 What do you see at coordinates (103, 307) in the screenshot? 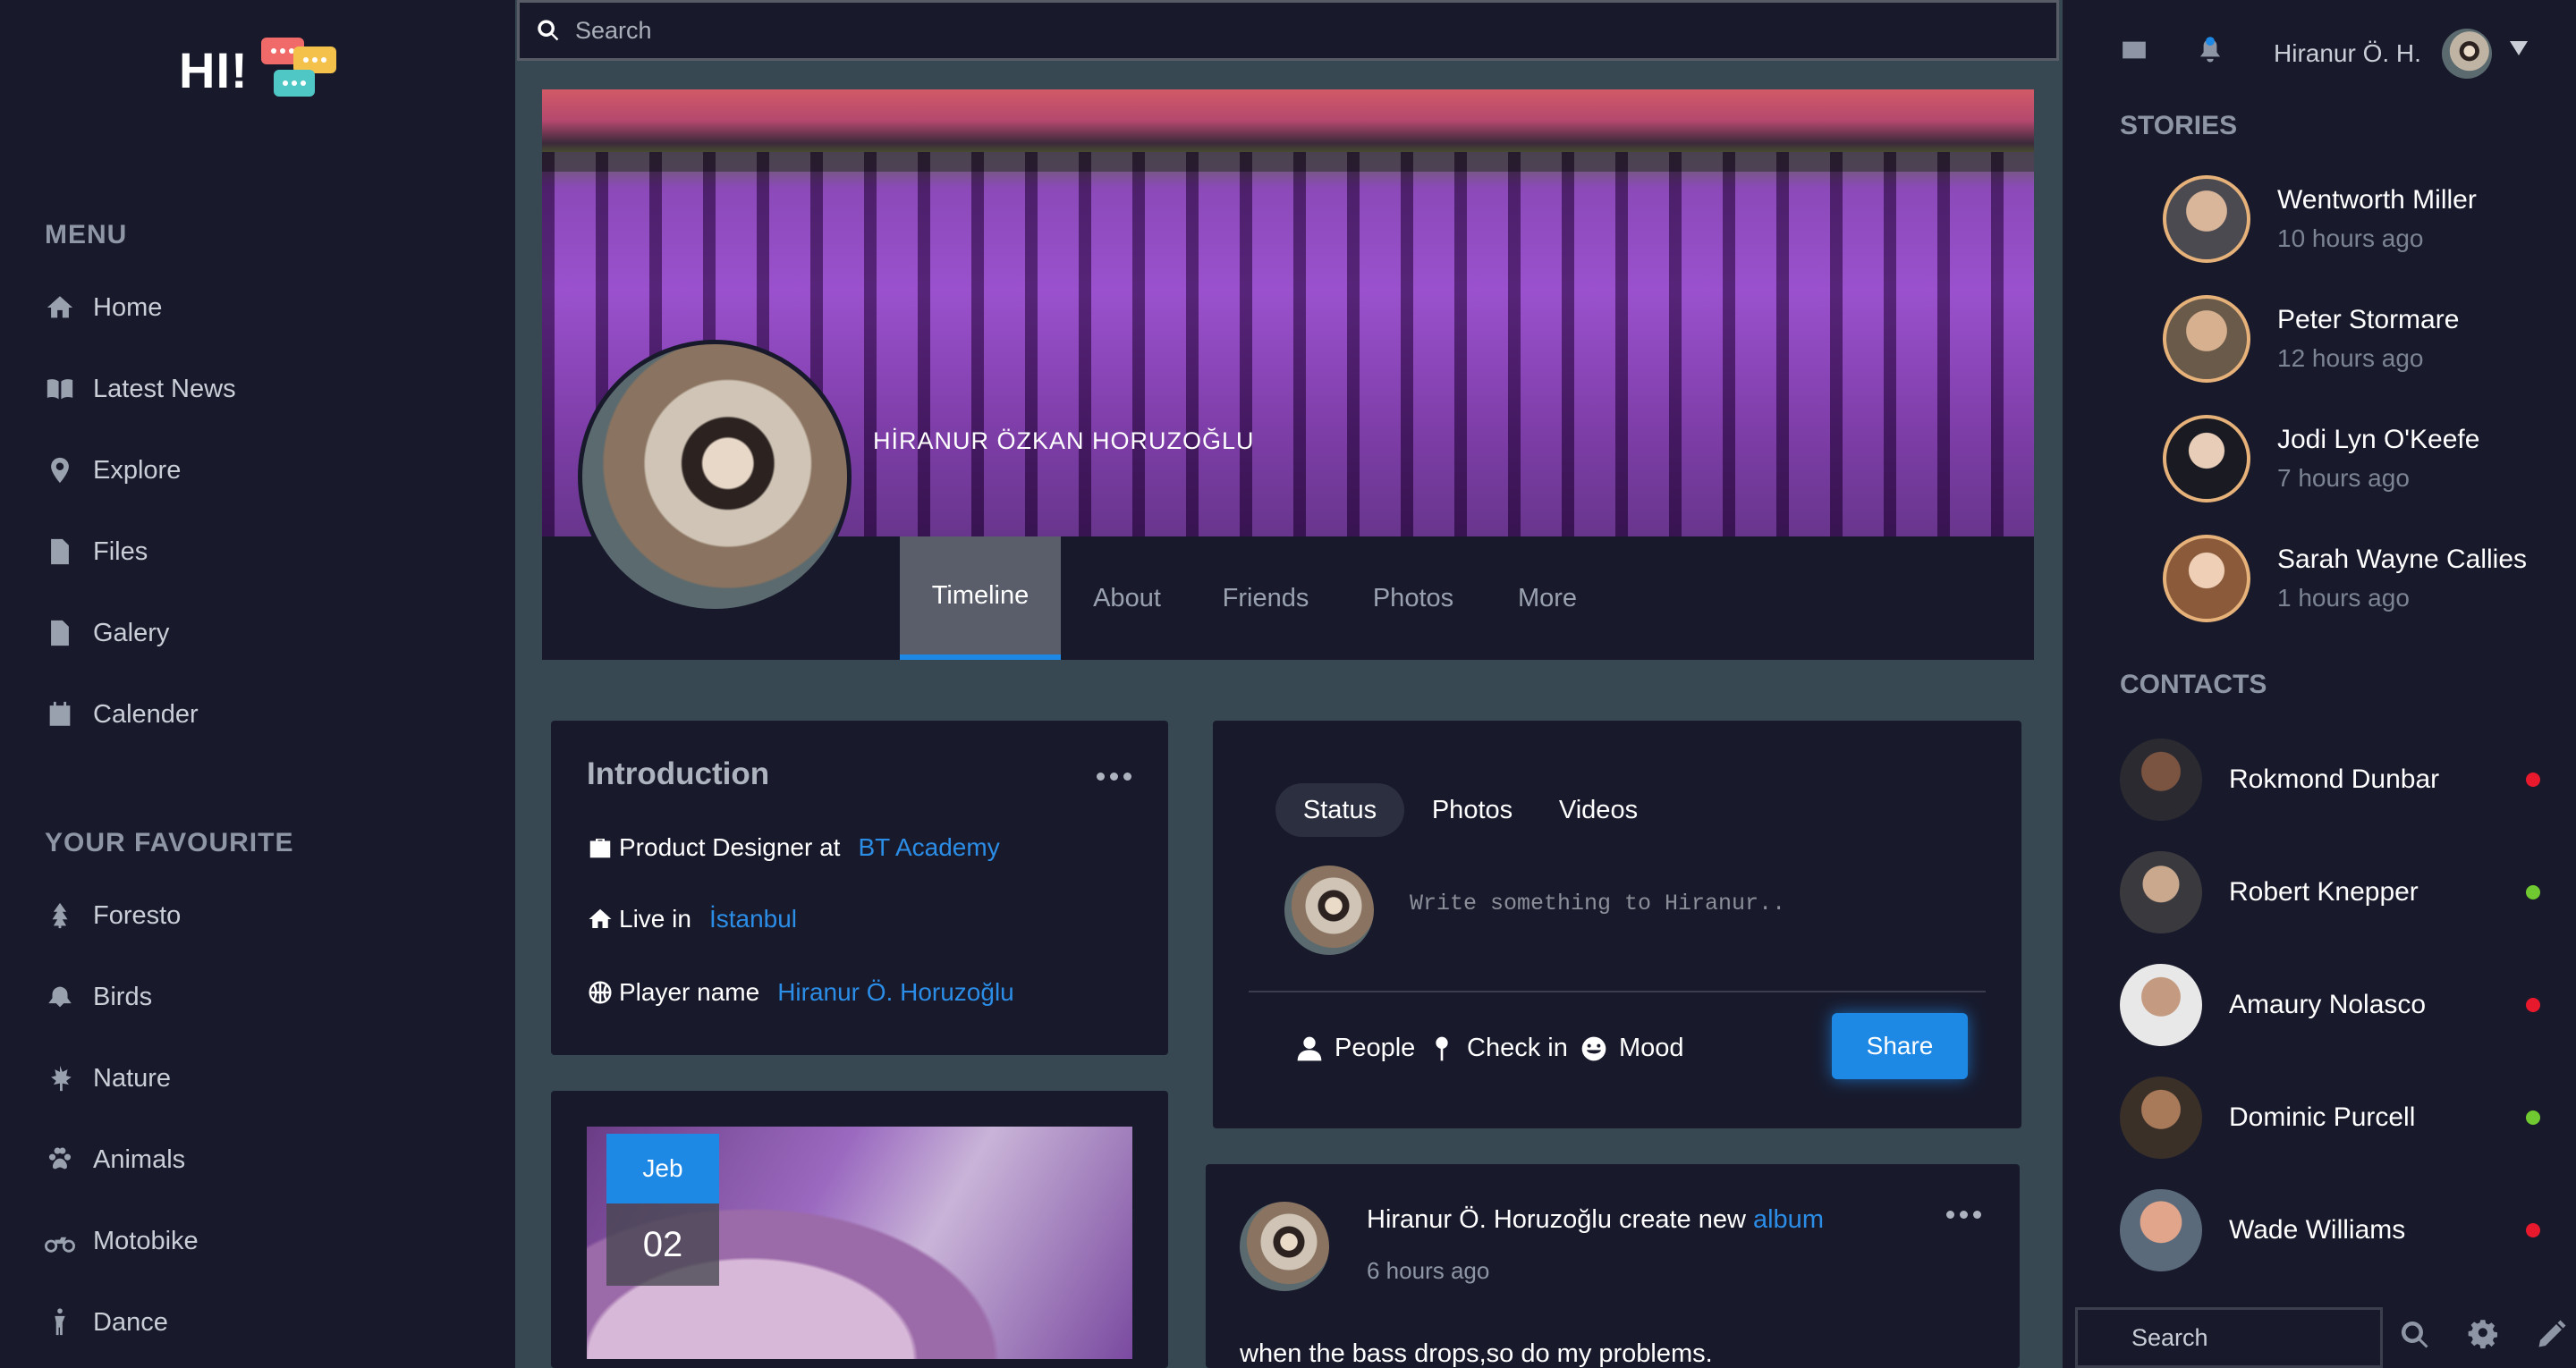
I see `nav-item-home: Home` at bounding box center [103, 307].